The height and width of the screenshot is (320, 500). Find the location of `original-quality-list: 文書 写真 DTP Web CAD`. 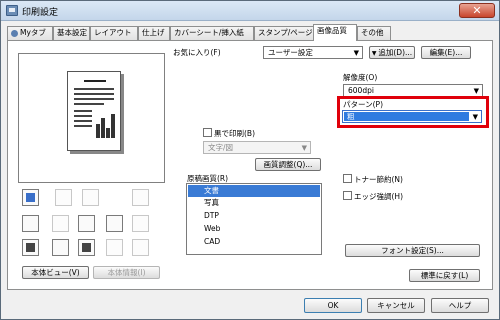

original-quality-list: 文書 写真 DTP Web CAD is located at coordinates (254, 219).